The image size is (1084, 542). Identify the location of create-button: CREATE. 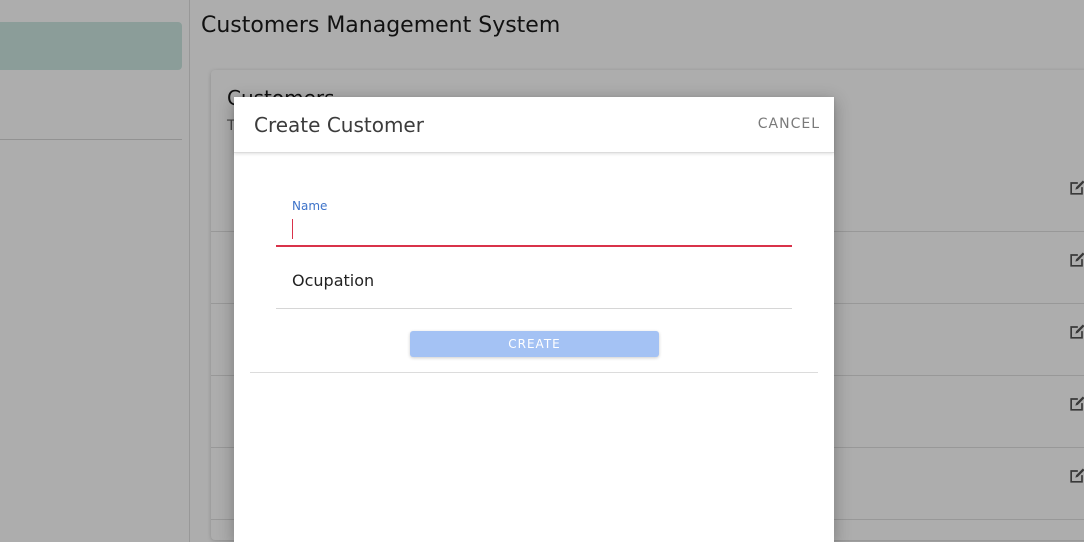
(534, 344).